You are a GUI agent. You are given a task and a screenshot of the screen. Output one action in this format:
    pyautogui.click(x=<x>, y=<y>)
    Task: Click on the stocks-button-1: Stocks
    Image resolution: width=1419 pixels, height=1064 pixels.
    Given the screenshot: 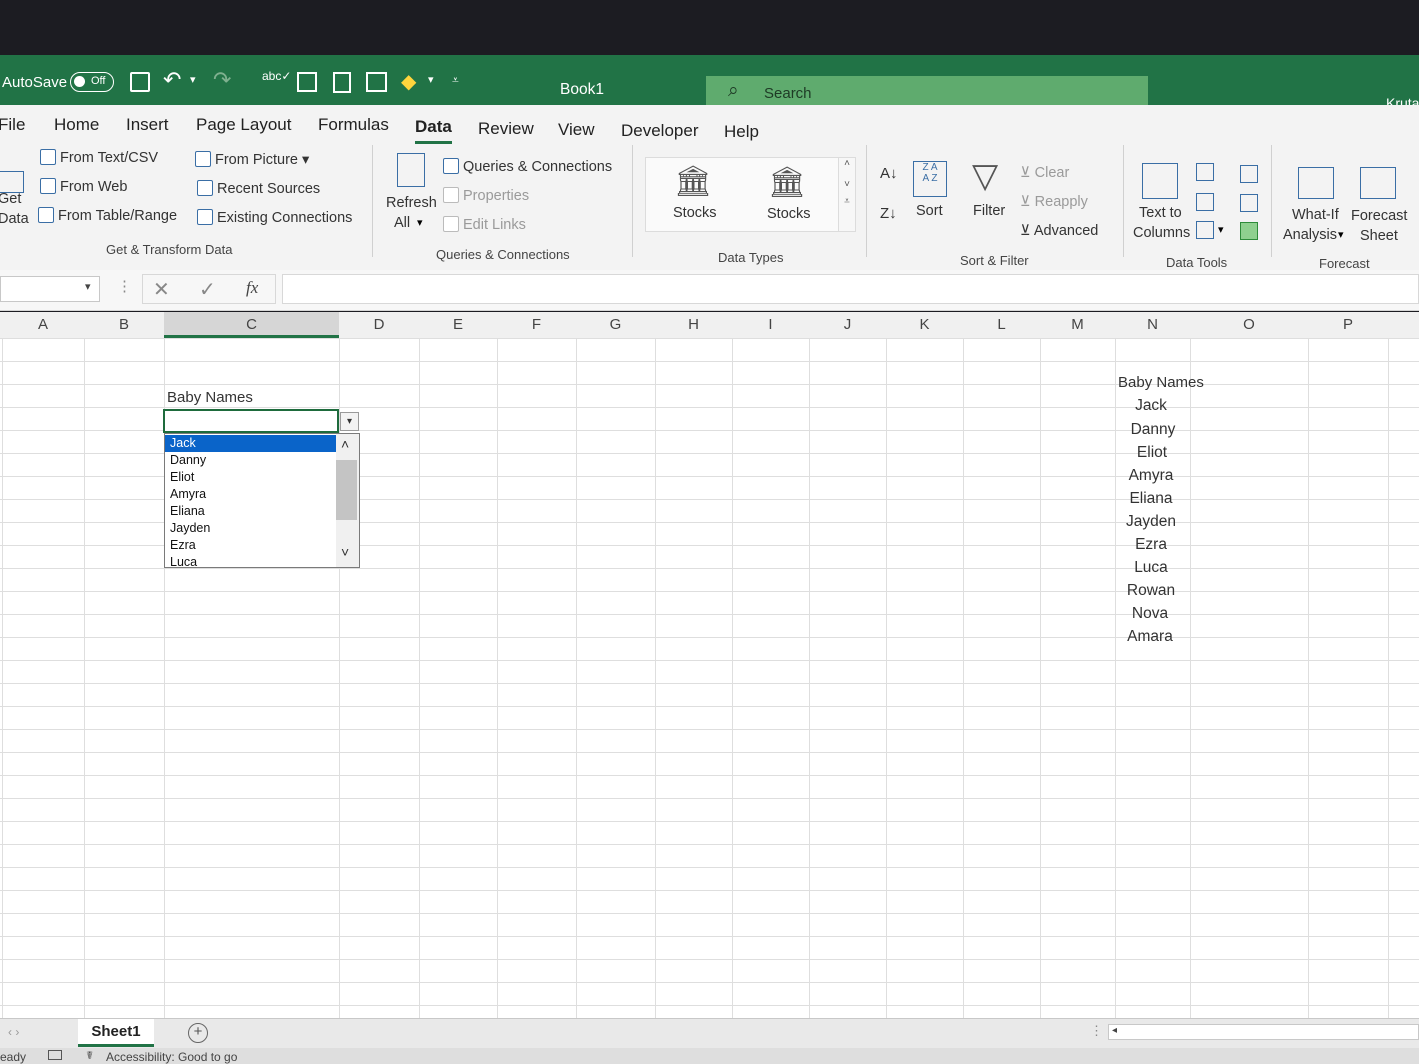 What is the action you would take?
    pyautogui.click(x=695, y=213)
    